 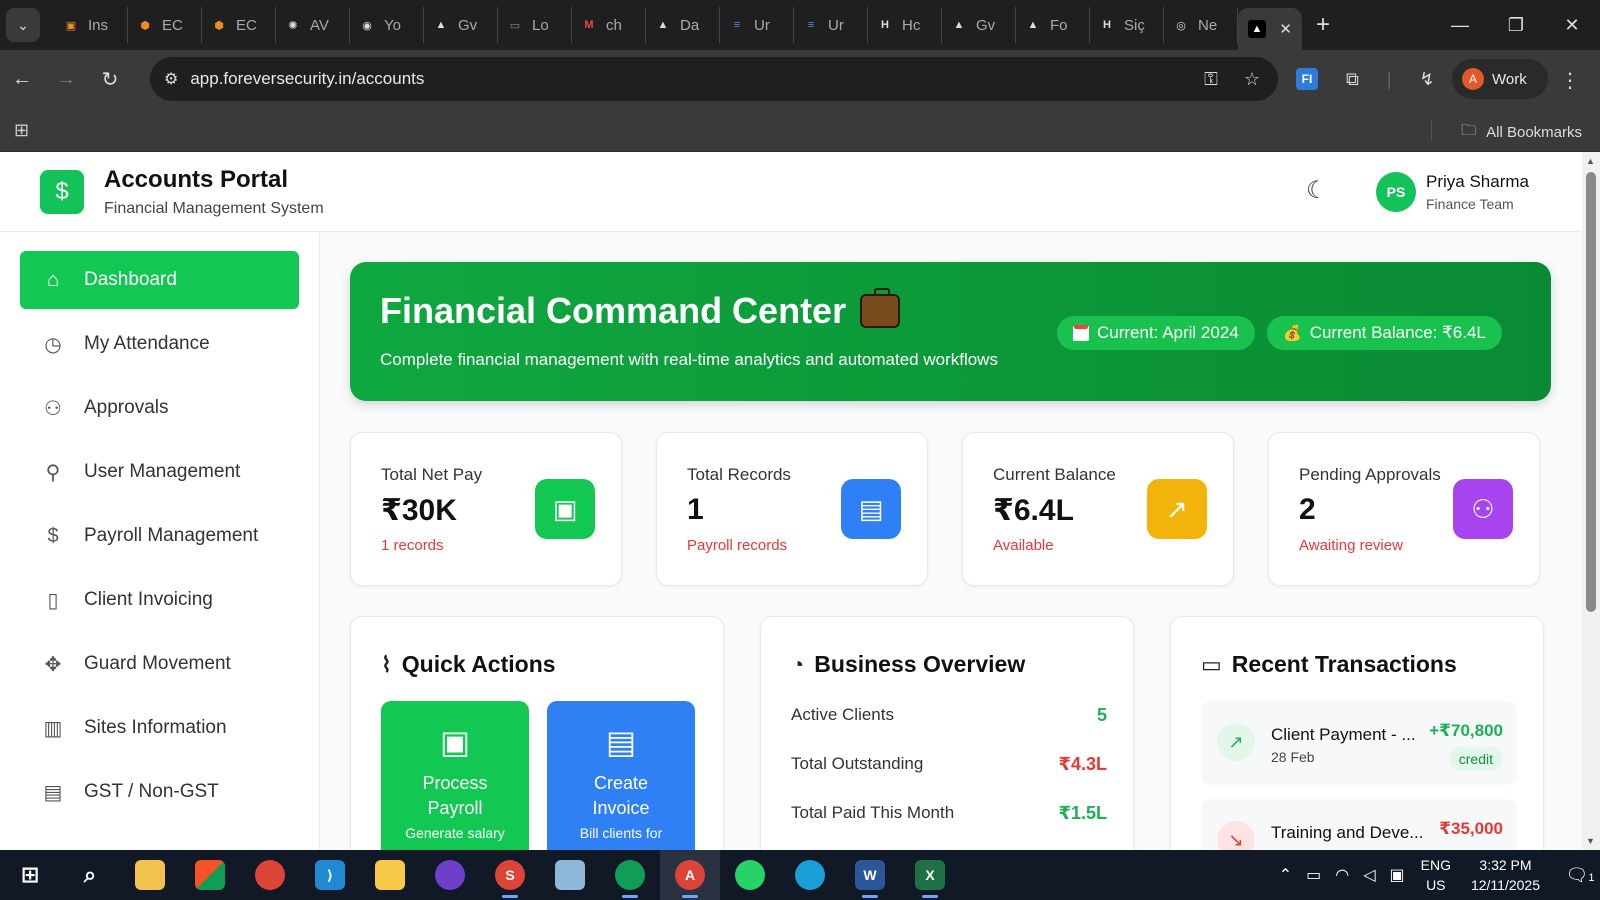 What do you see at coordinates (1505, 875) in the screenshot?
I see `clock: 3:32 PM 12/11/2025` at bounding box center [1505, 875].